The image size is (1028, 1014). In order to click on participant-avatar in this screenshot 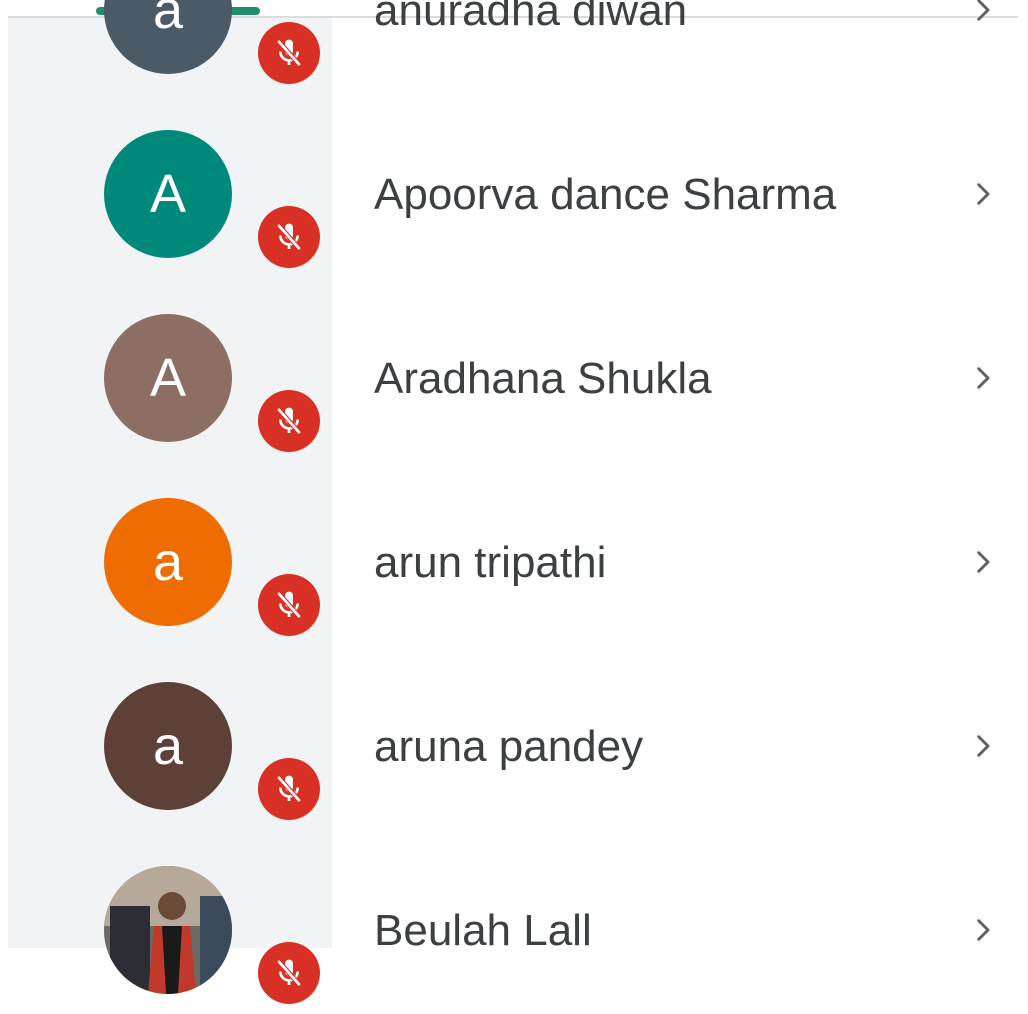, I will do `click(168, 930)`.